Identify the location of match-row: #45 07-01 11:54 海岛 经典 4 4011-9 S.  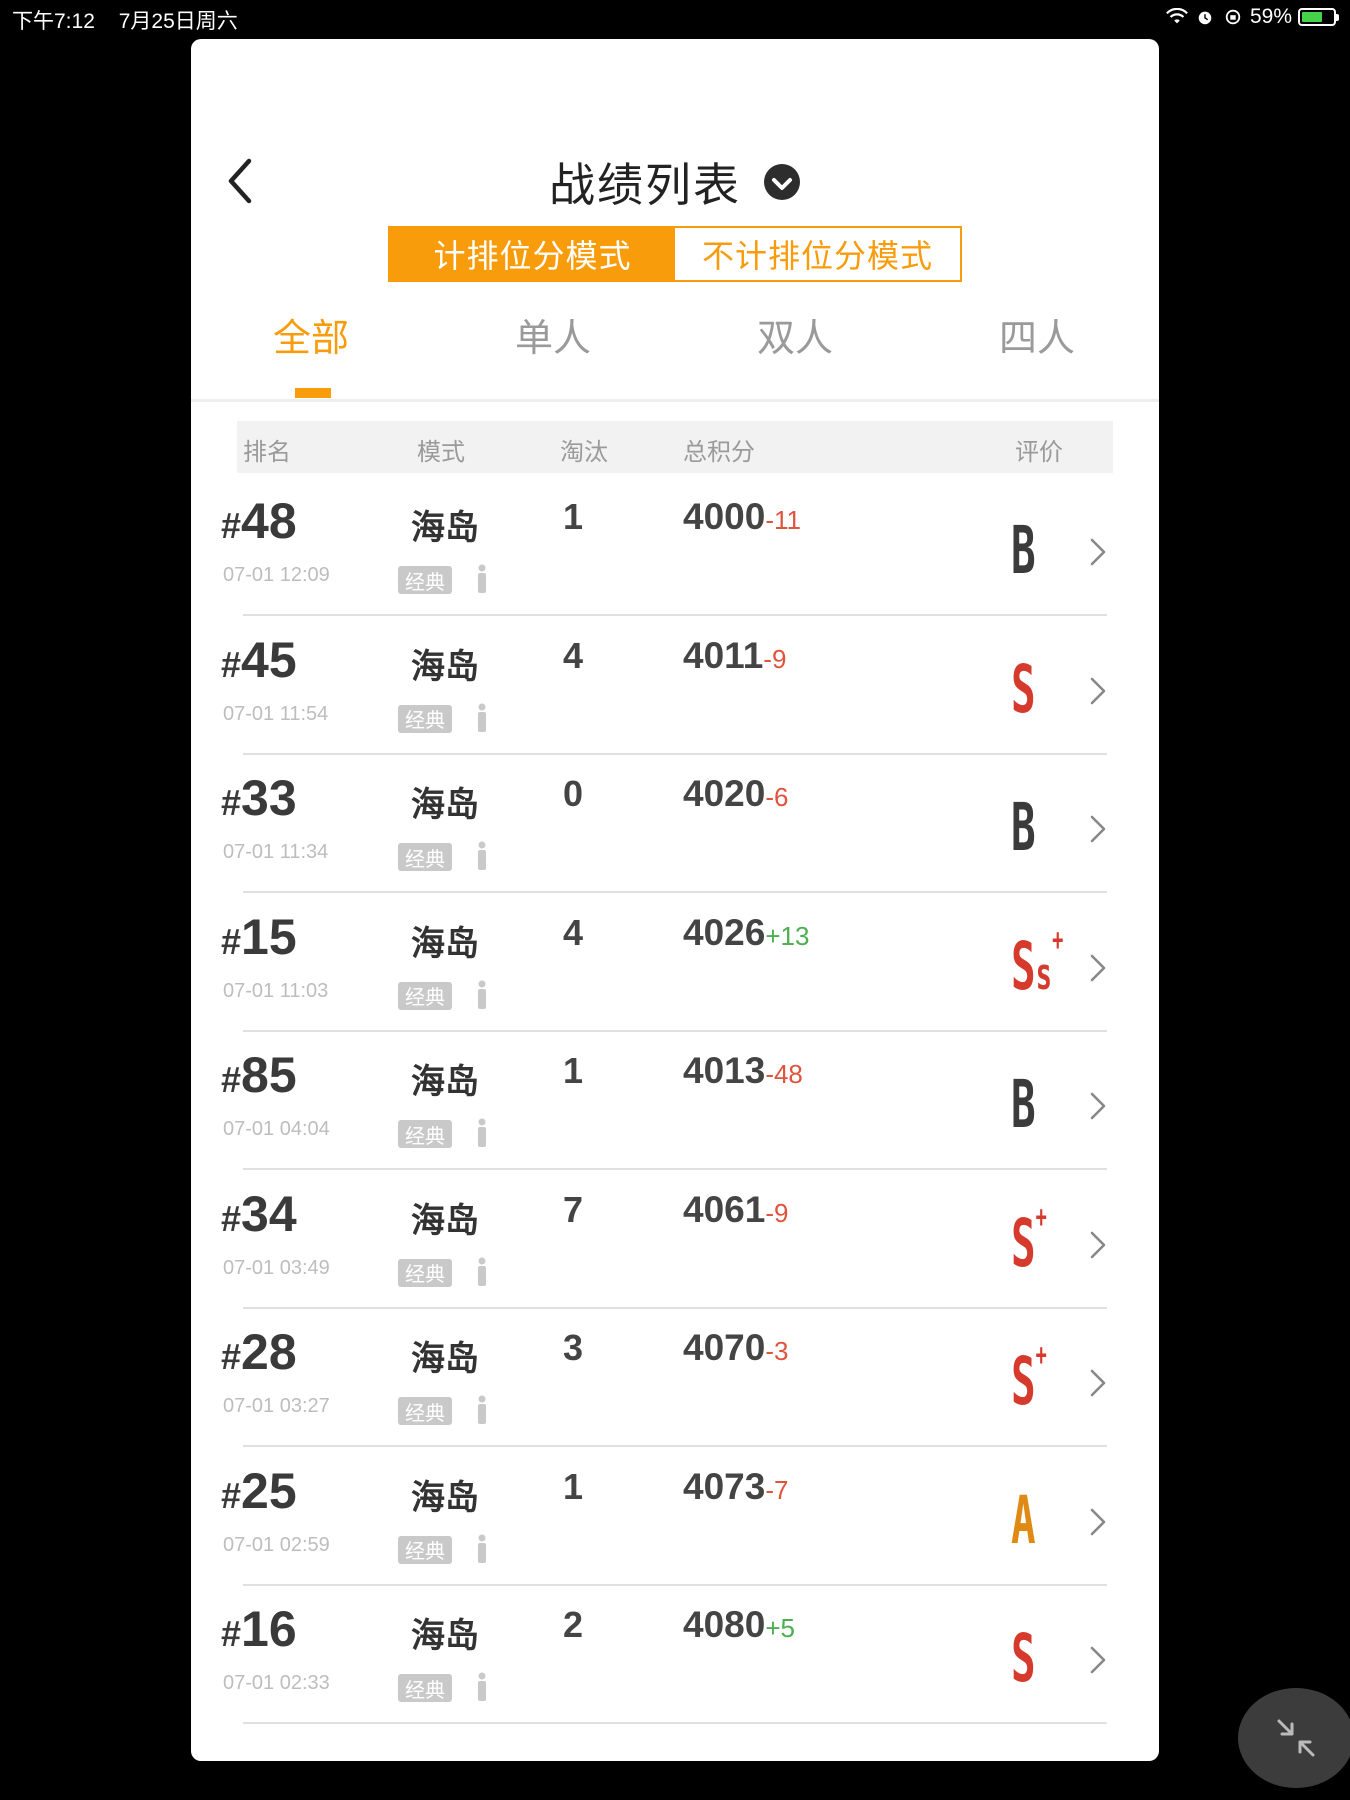
(675, 686).